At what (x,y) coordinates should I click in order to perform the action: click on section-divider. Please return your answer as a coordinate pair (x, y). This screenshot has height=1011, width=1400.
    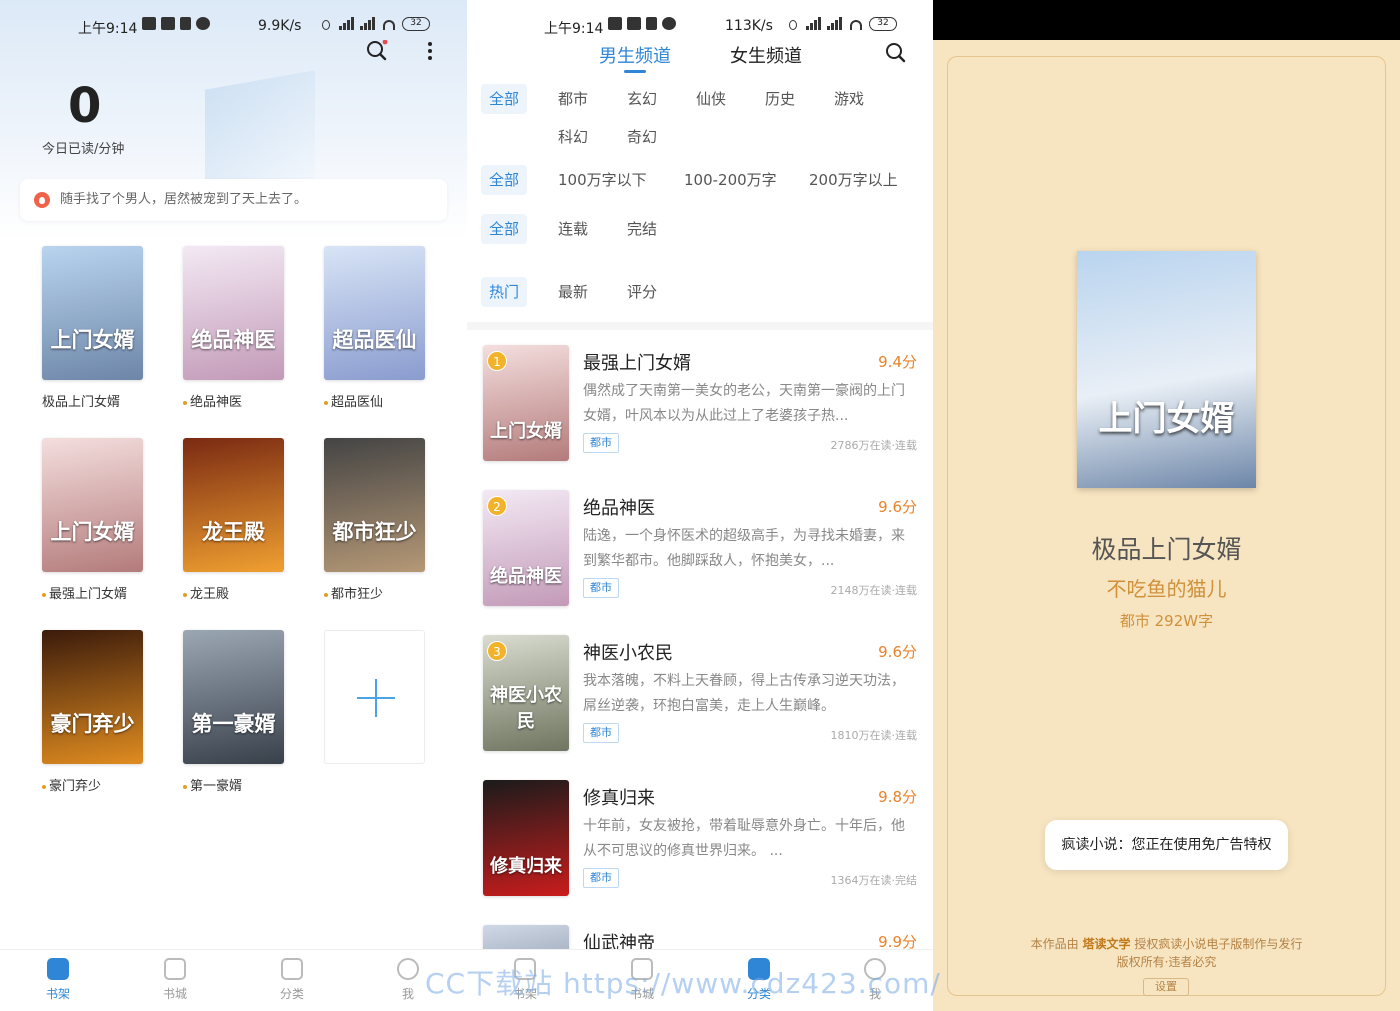
    Looking at the image, I should click on (700, 326).